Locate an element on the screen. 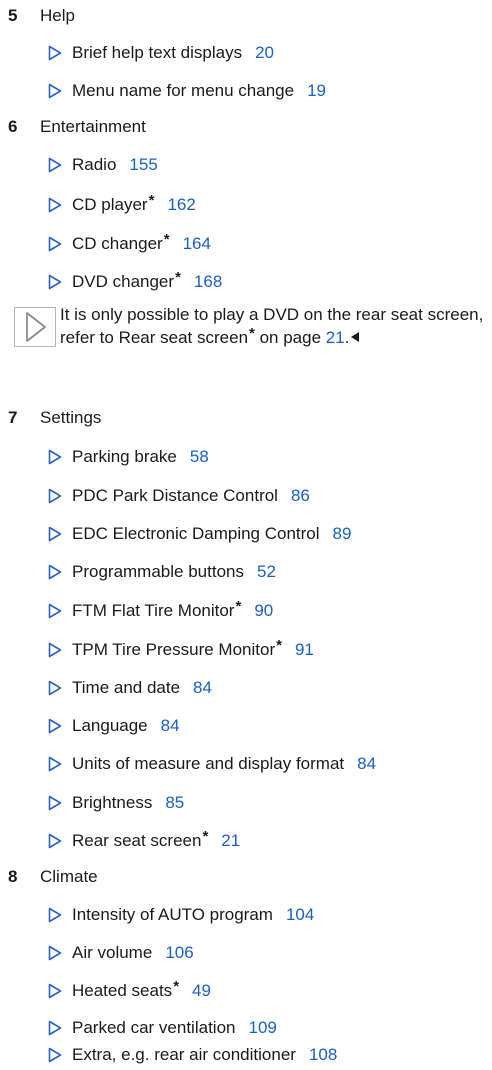 This screenshot has height=1070, width=492. section-heading-entertainment: 6 Entertainment is located at coordinates (77, 127).